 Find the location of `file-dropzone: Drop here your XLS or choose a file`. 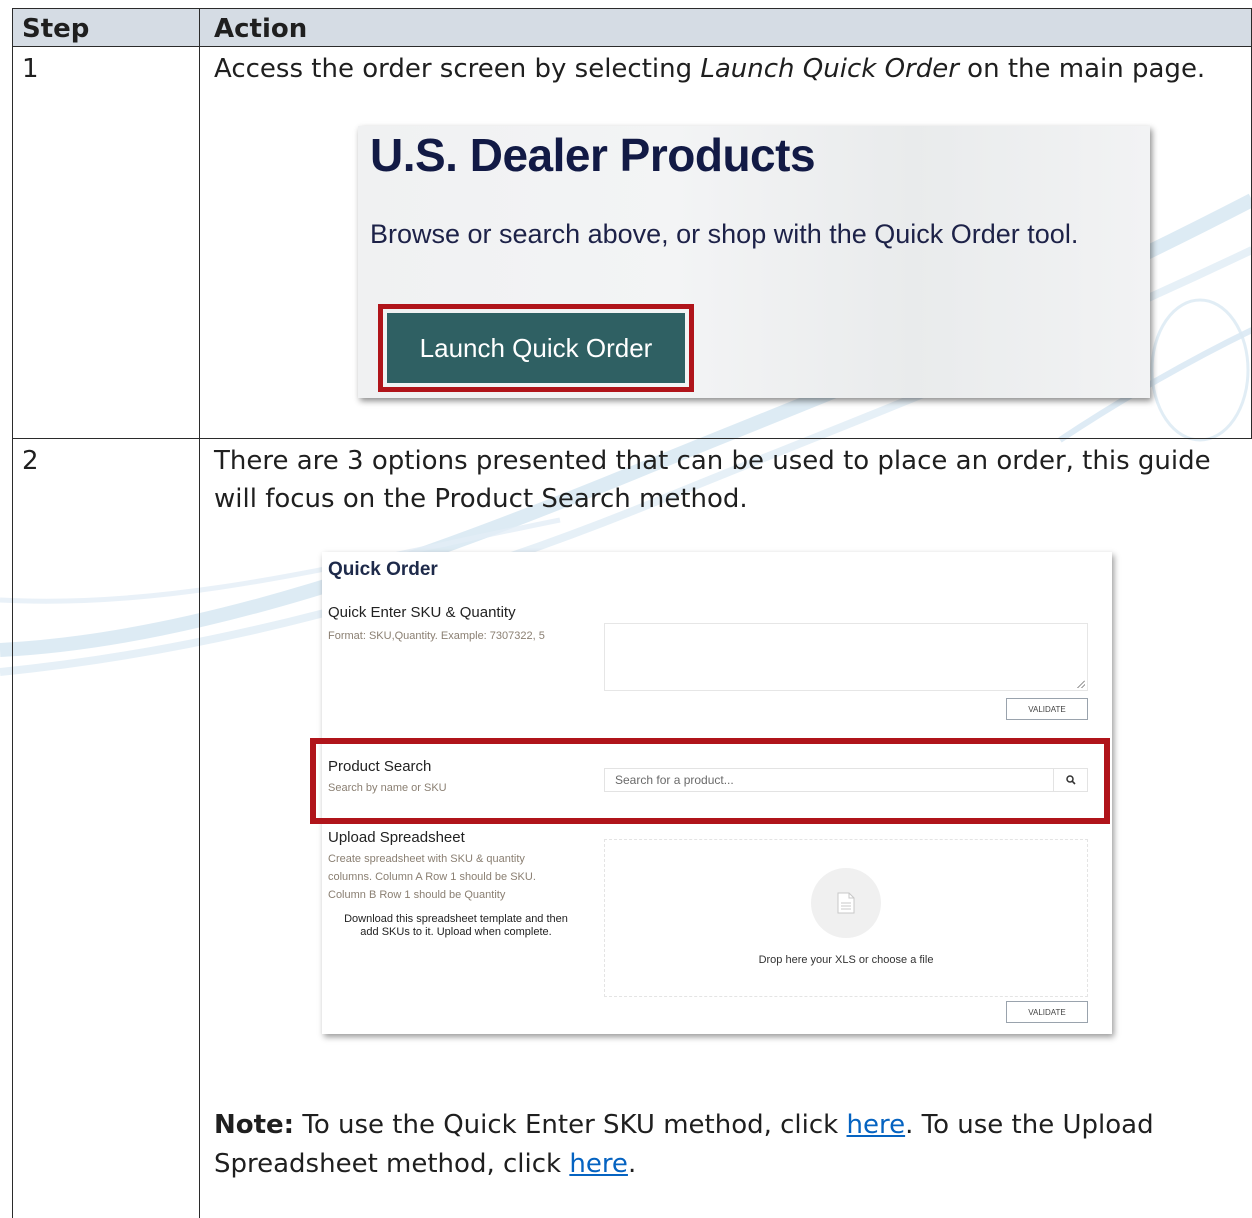

file-dropzone: Drop here your XLS or choose a file is located at coordinates (846, 918).